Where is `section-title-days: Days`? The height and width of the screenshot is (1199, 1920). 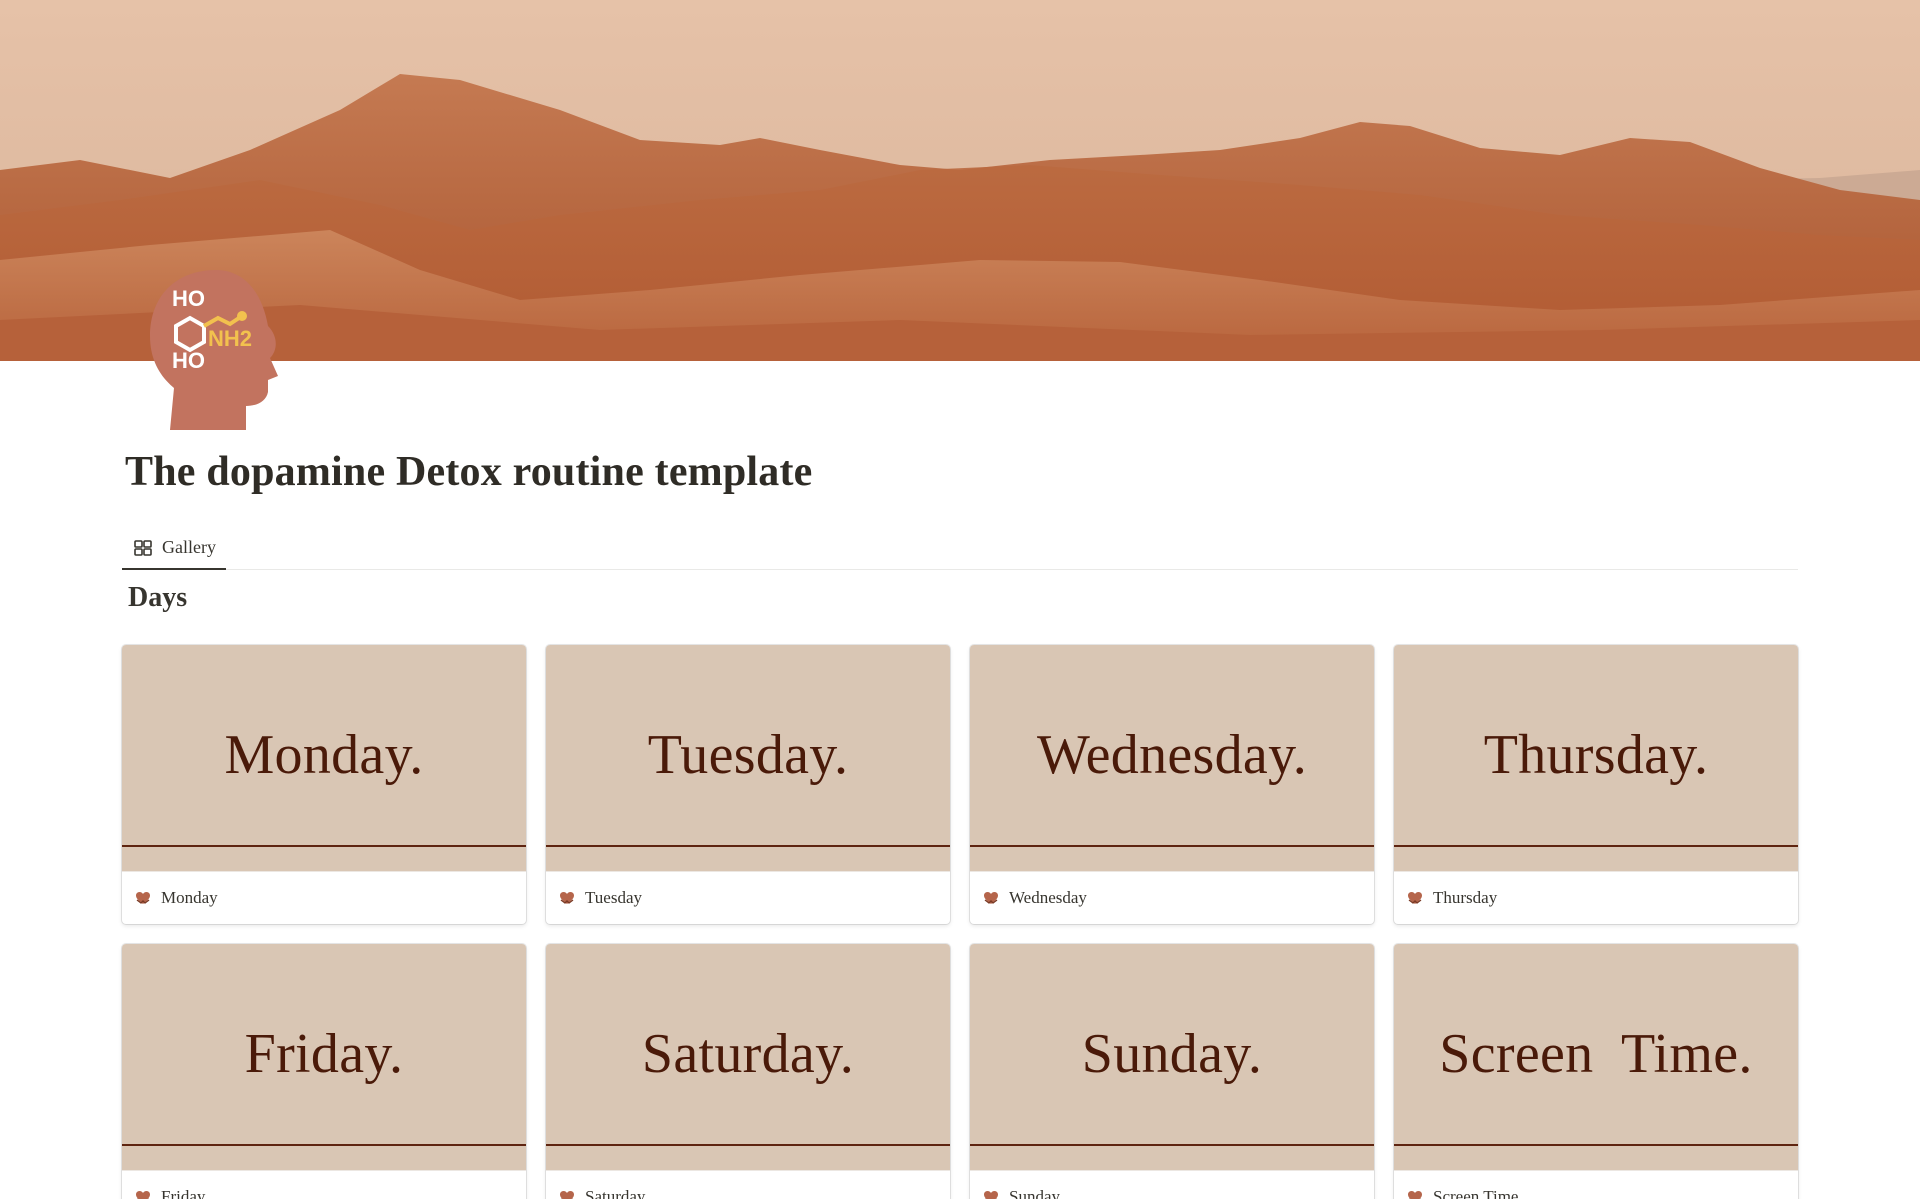 section-title-days: Days is located at coordinates (157, 598).